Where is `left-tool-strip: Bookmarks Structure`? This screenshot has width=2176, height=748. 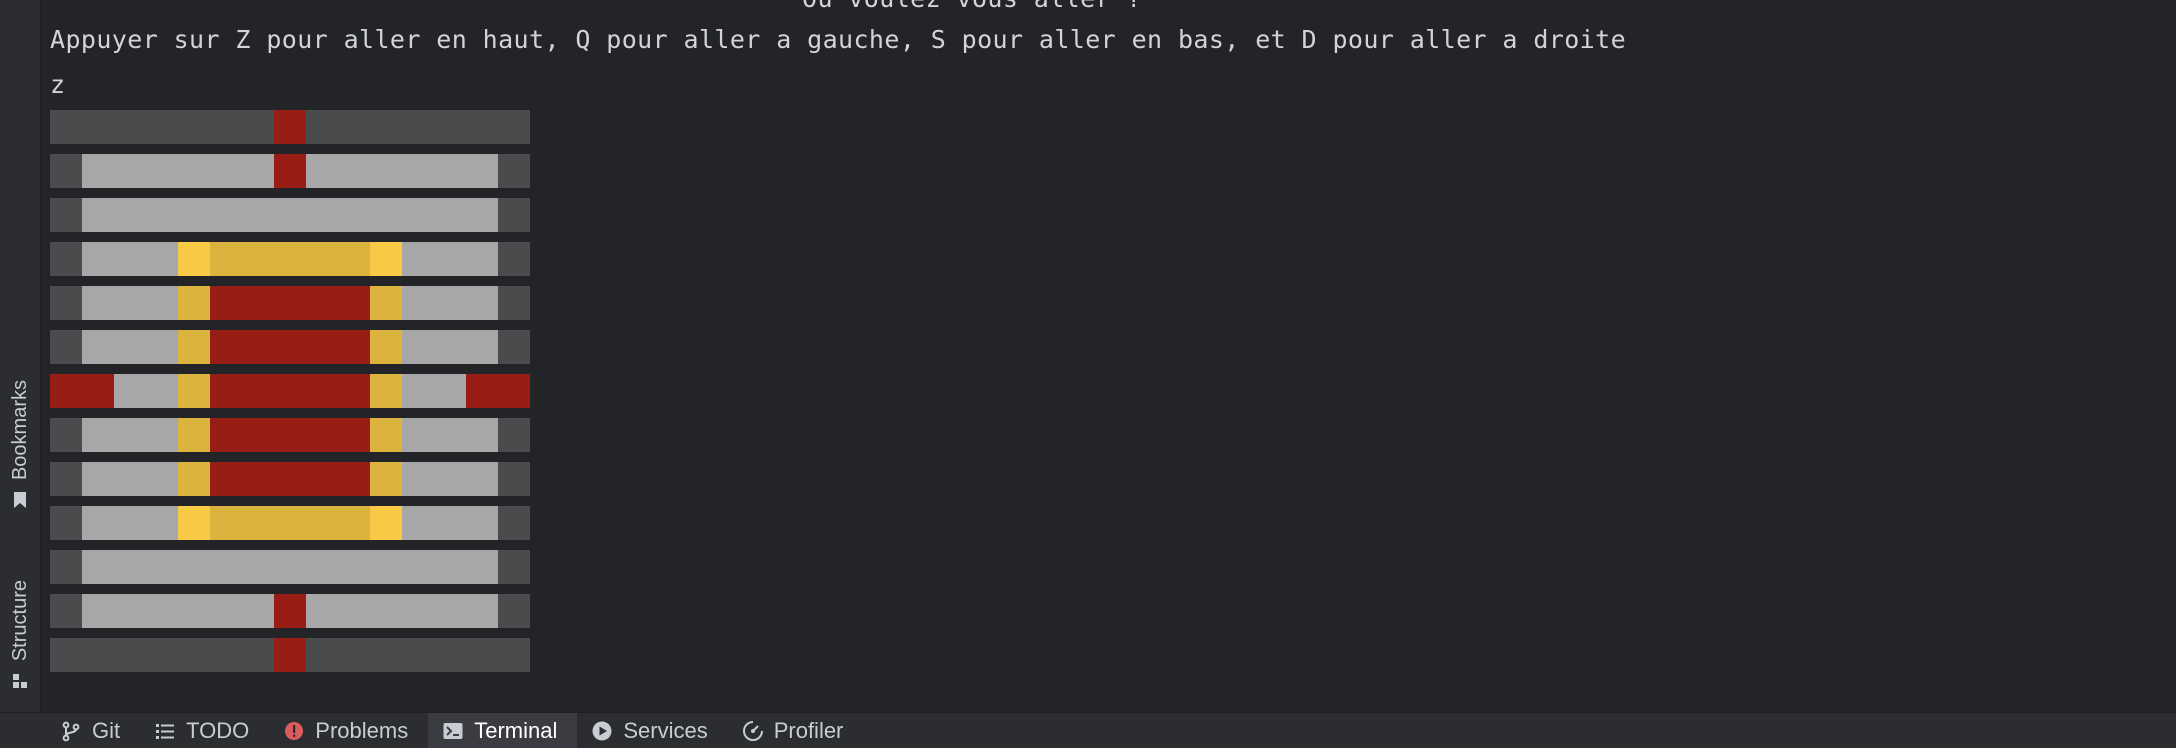 left-tool-strip: Bookmarks Structure is located at coordinates (20, 356).